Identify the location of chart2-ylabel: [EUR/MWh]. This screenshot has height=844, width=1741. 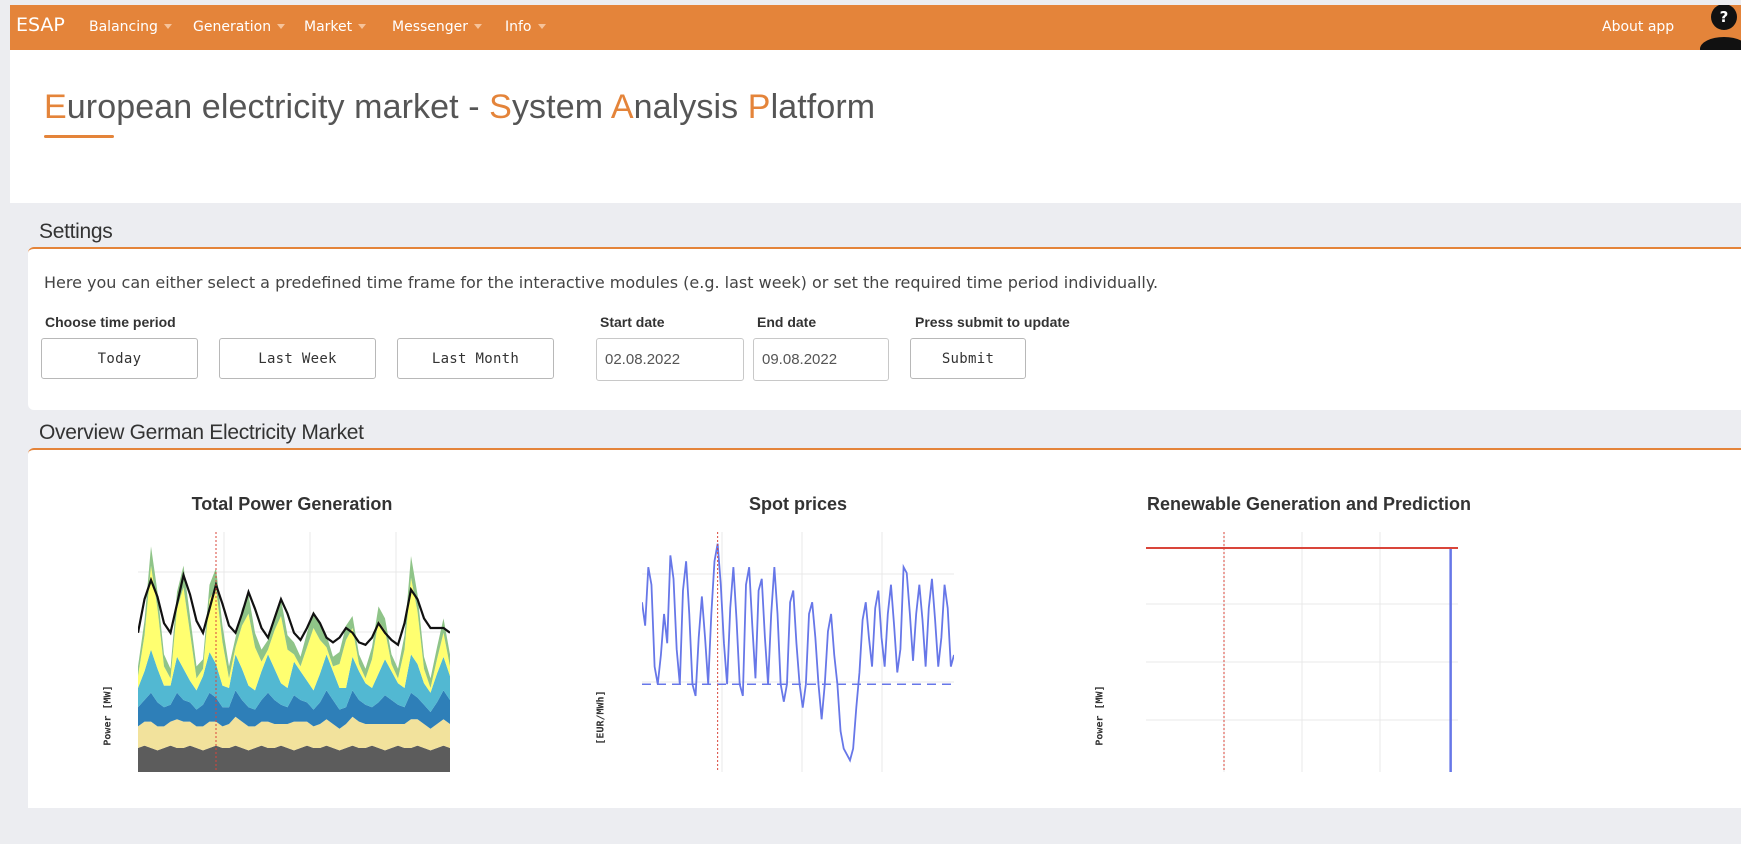
(601, 717).